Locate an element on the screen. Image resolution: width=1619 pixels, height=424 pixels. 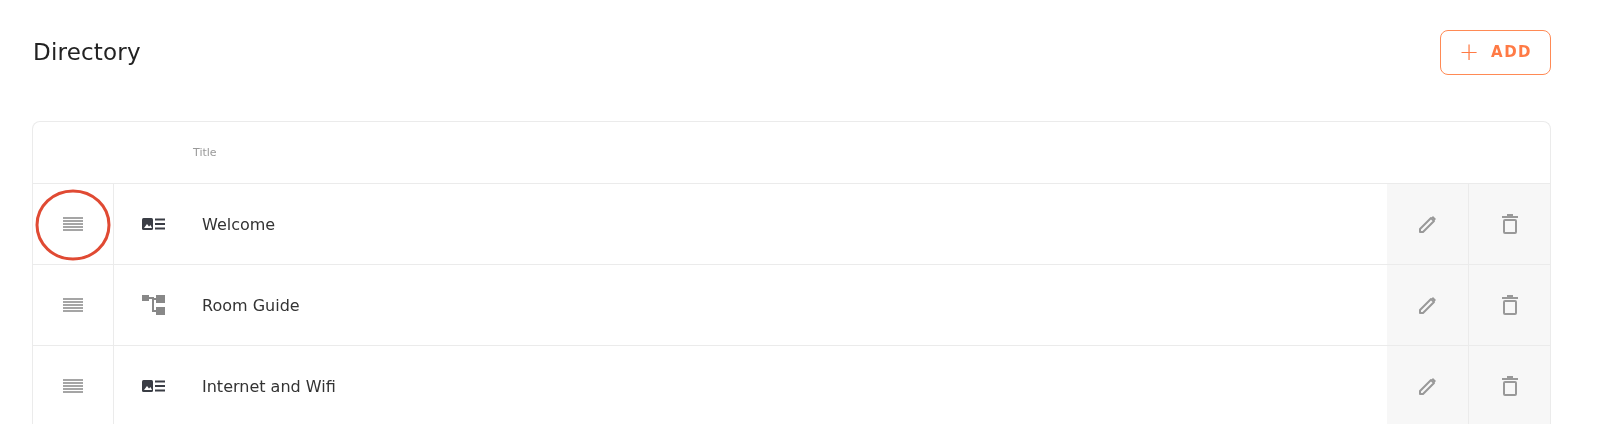
add-button: + ADD is located at coordinates (1495, 52).